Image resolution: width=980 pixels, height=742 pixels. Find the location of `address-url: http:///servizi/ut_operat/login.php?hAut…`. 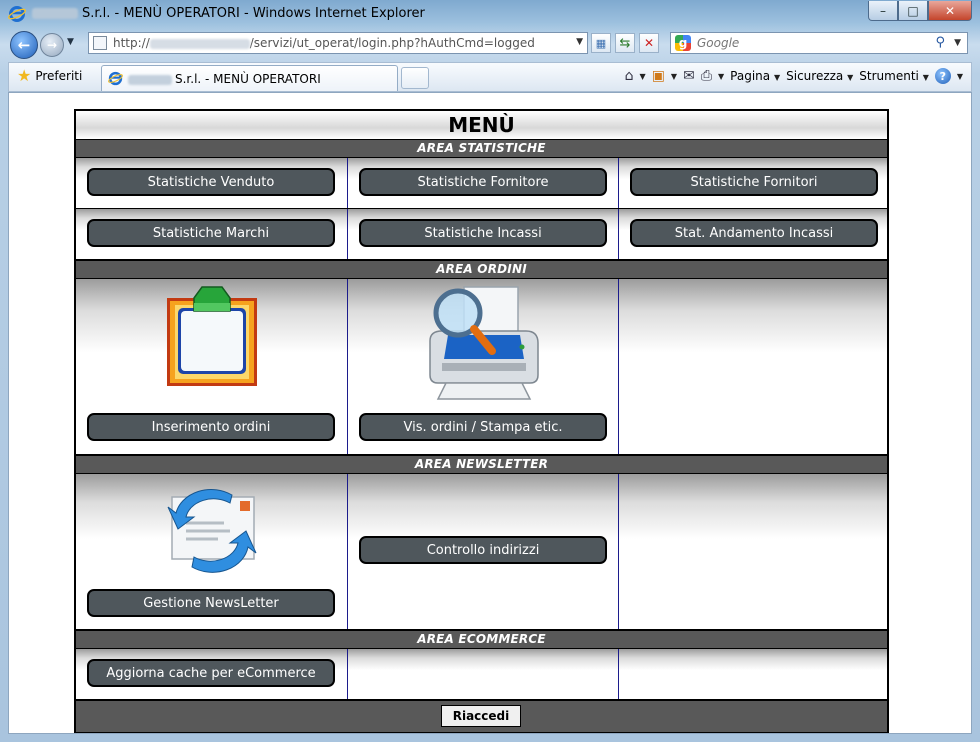

address-url: http:///servizi/ut_operat/login.php?hAut… is located at coordinates (324, 43).